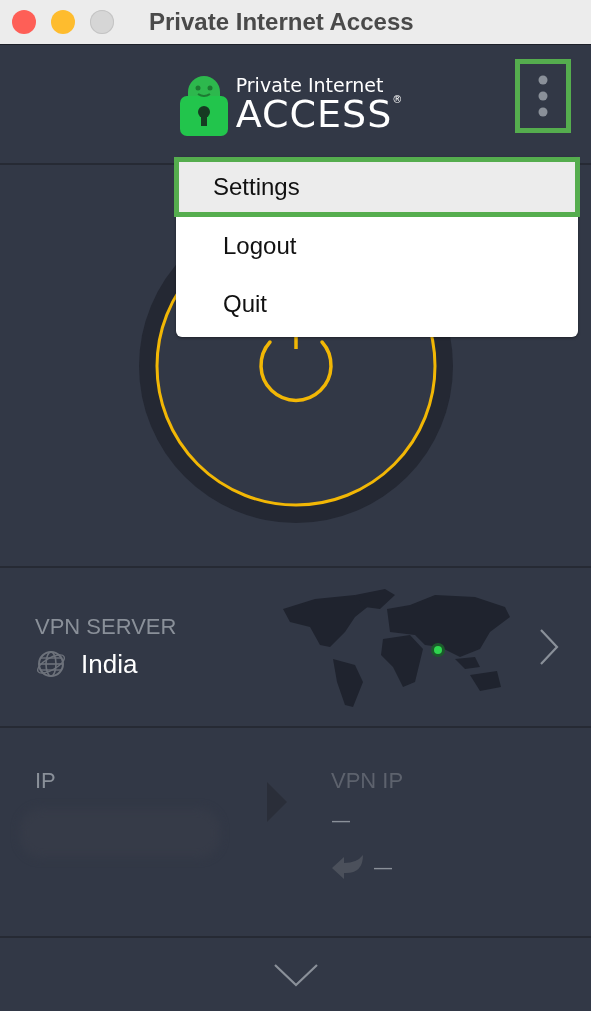 This screenshot has height=1011, width=591. I want to click on chevron-right-icon, so click(549, 647).